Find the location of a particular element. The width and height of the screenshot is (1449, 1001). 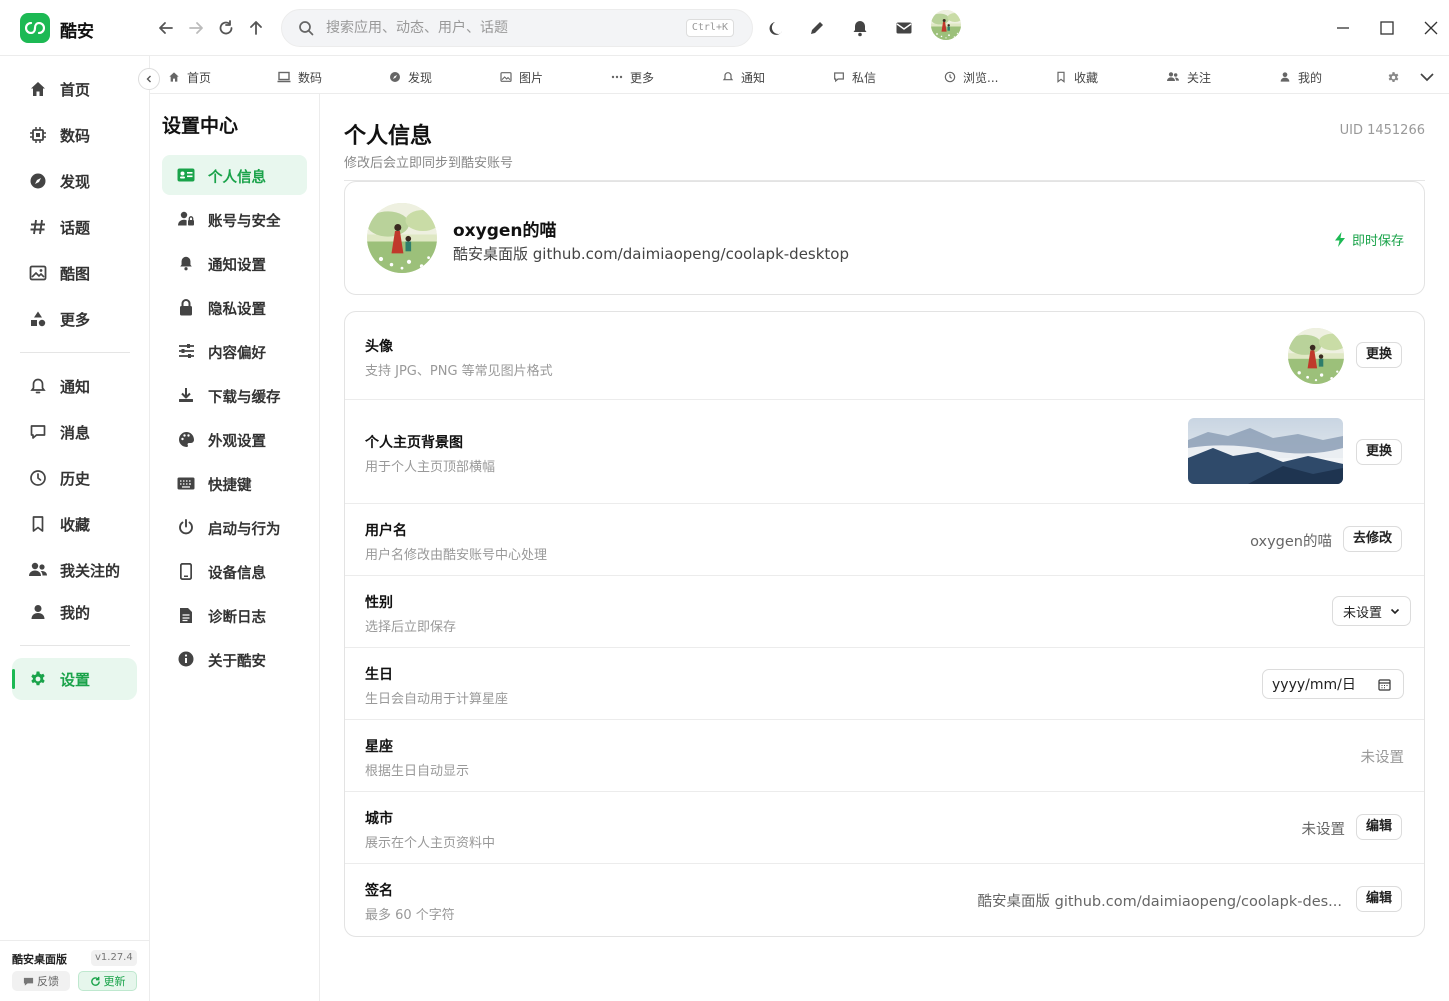

update-button: 更新 is located at coordinates (107, 981).